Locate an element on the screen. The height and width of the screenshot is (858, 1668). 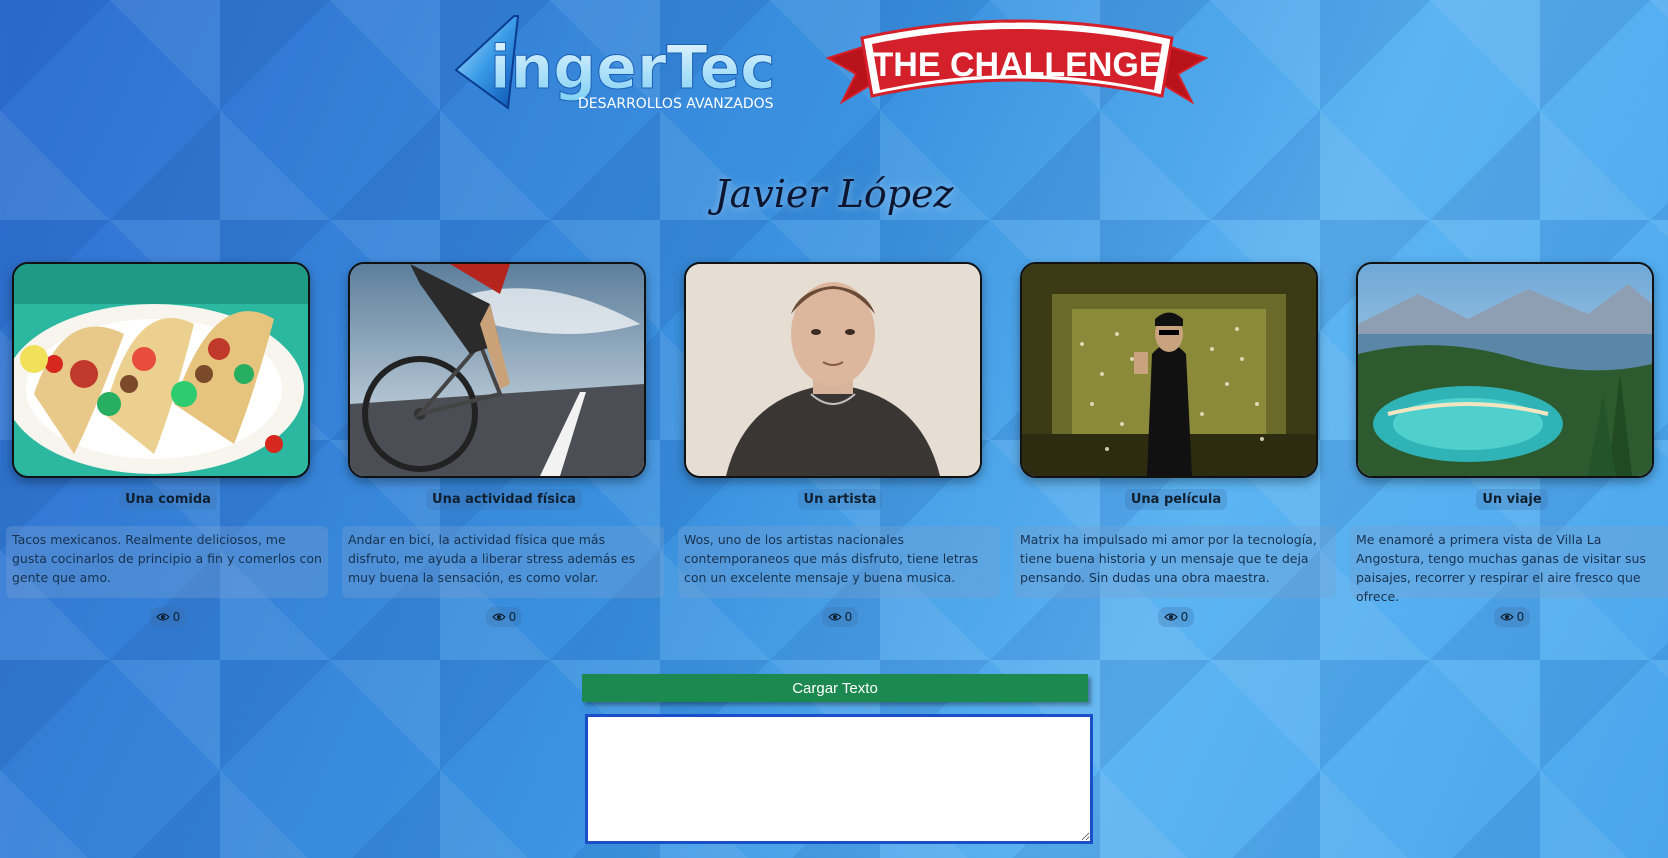
card-label: Un viaje is located at coordinates (1512, 499).